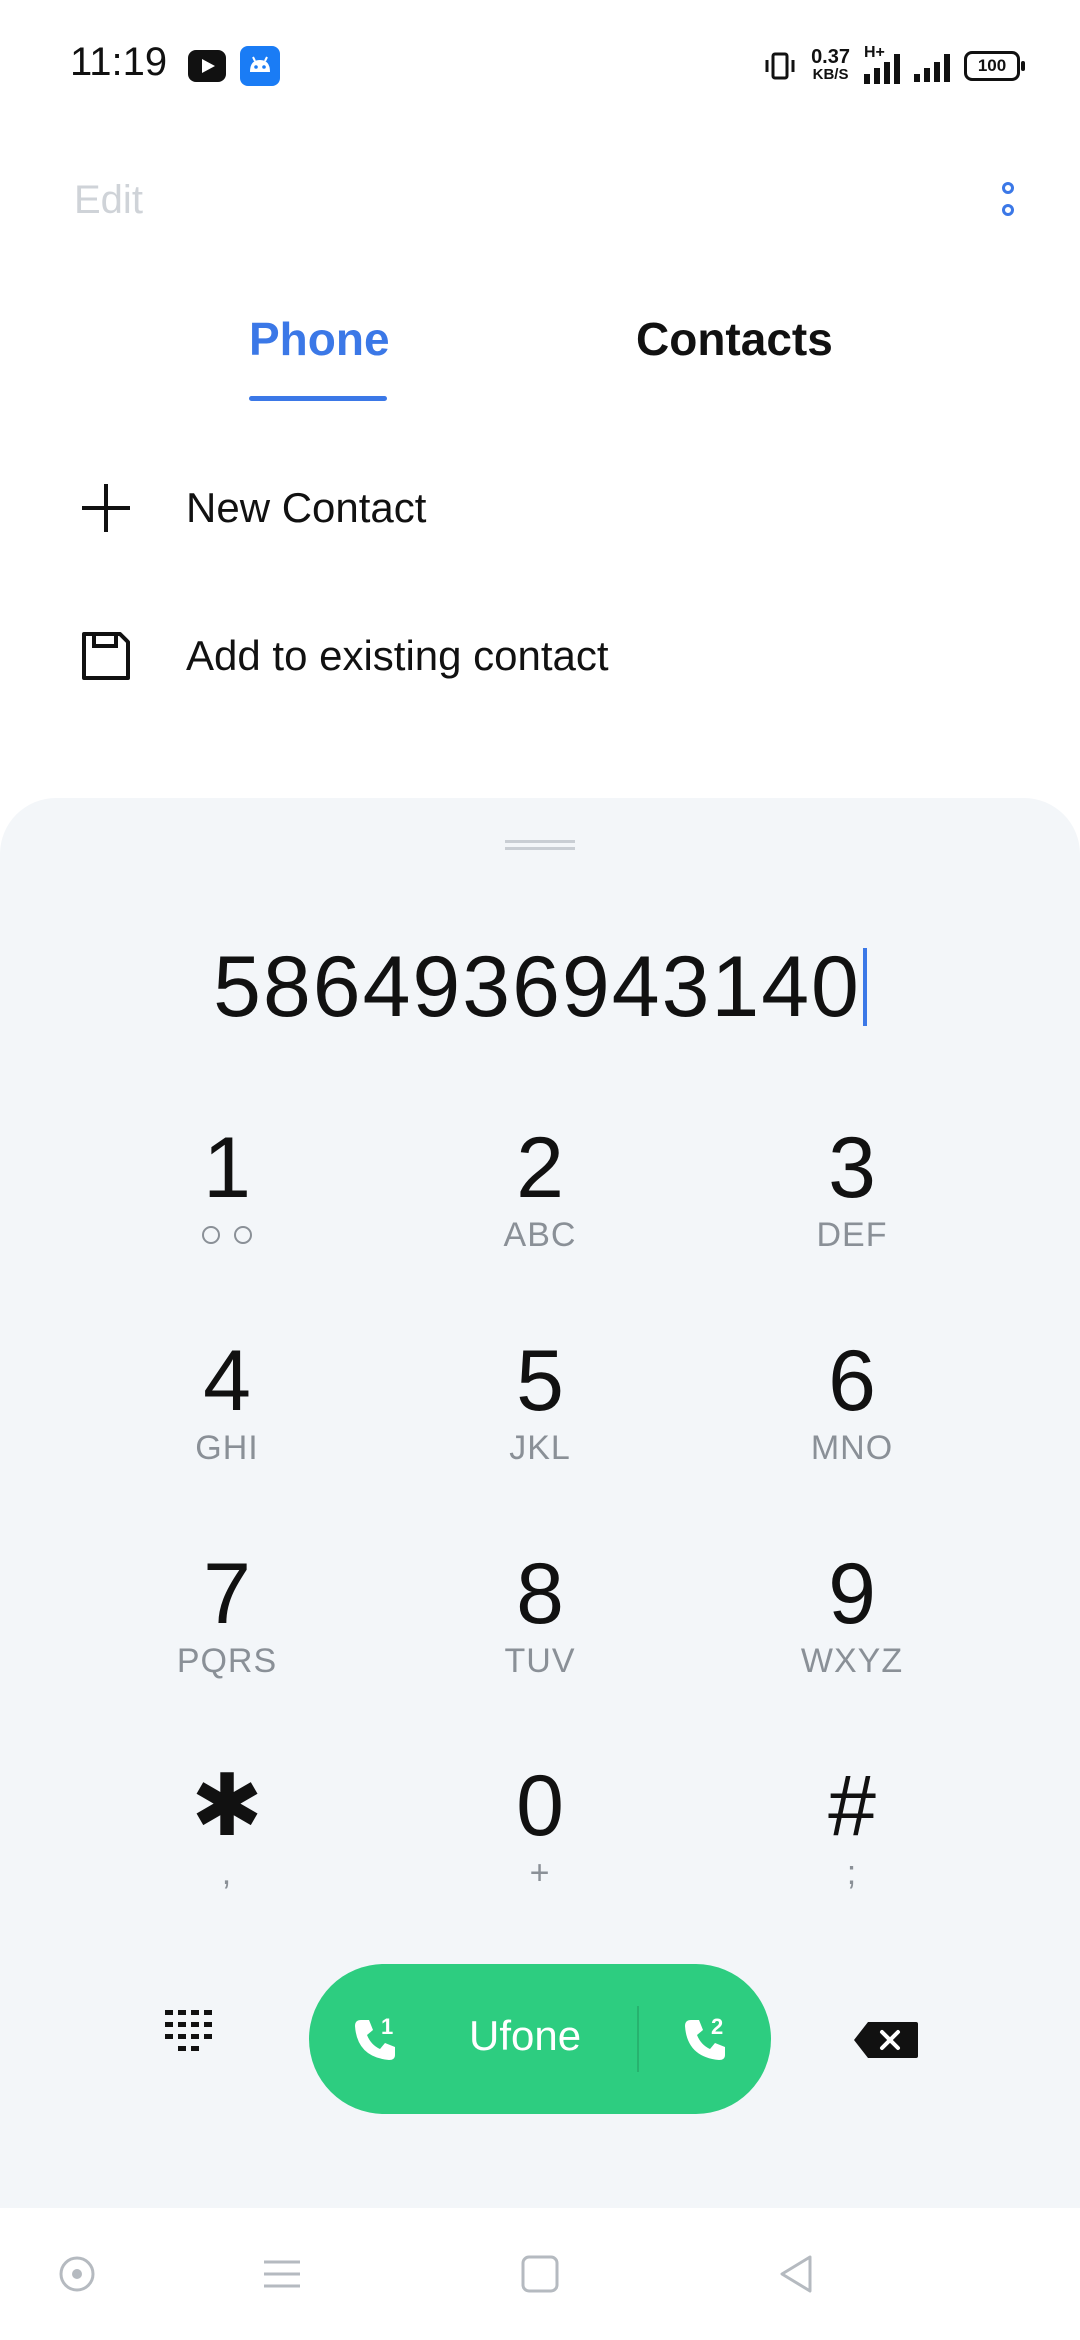  I want to click on drag-handle, so click(540, 845).